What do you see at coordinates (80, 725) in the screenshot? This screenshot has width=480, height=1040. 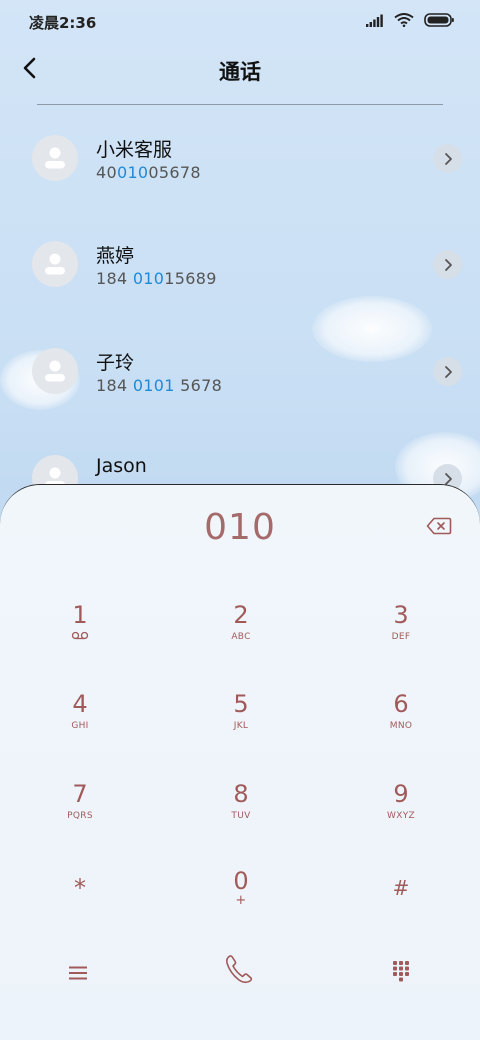 I see `key-4: 4 GHI` at bounding box center [80, 725].